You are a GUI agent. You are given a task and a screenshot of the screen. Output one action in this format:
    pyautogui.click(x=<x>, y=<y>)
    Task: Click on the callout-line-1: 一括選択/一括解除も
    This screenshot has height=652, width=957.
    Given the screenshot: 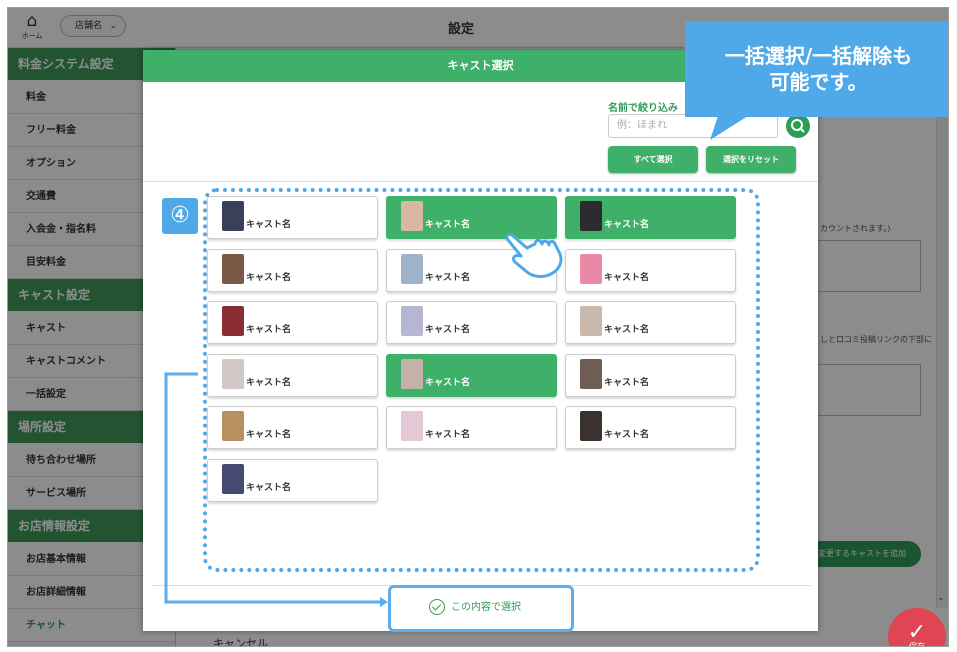 What is the action you would take?
    pyautogui.click(x=818, y=56)
    